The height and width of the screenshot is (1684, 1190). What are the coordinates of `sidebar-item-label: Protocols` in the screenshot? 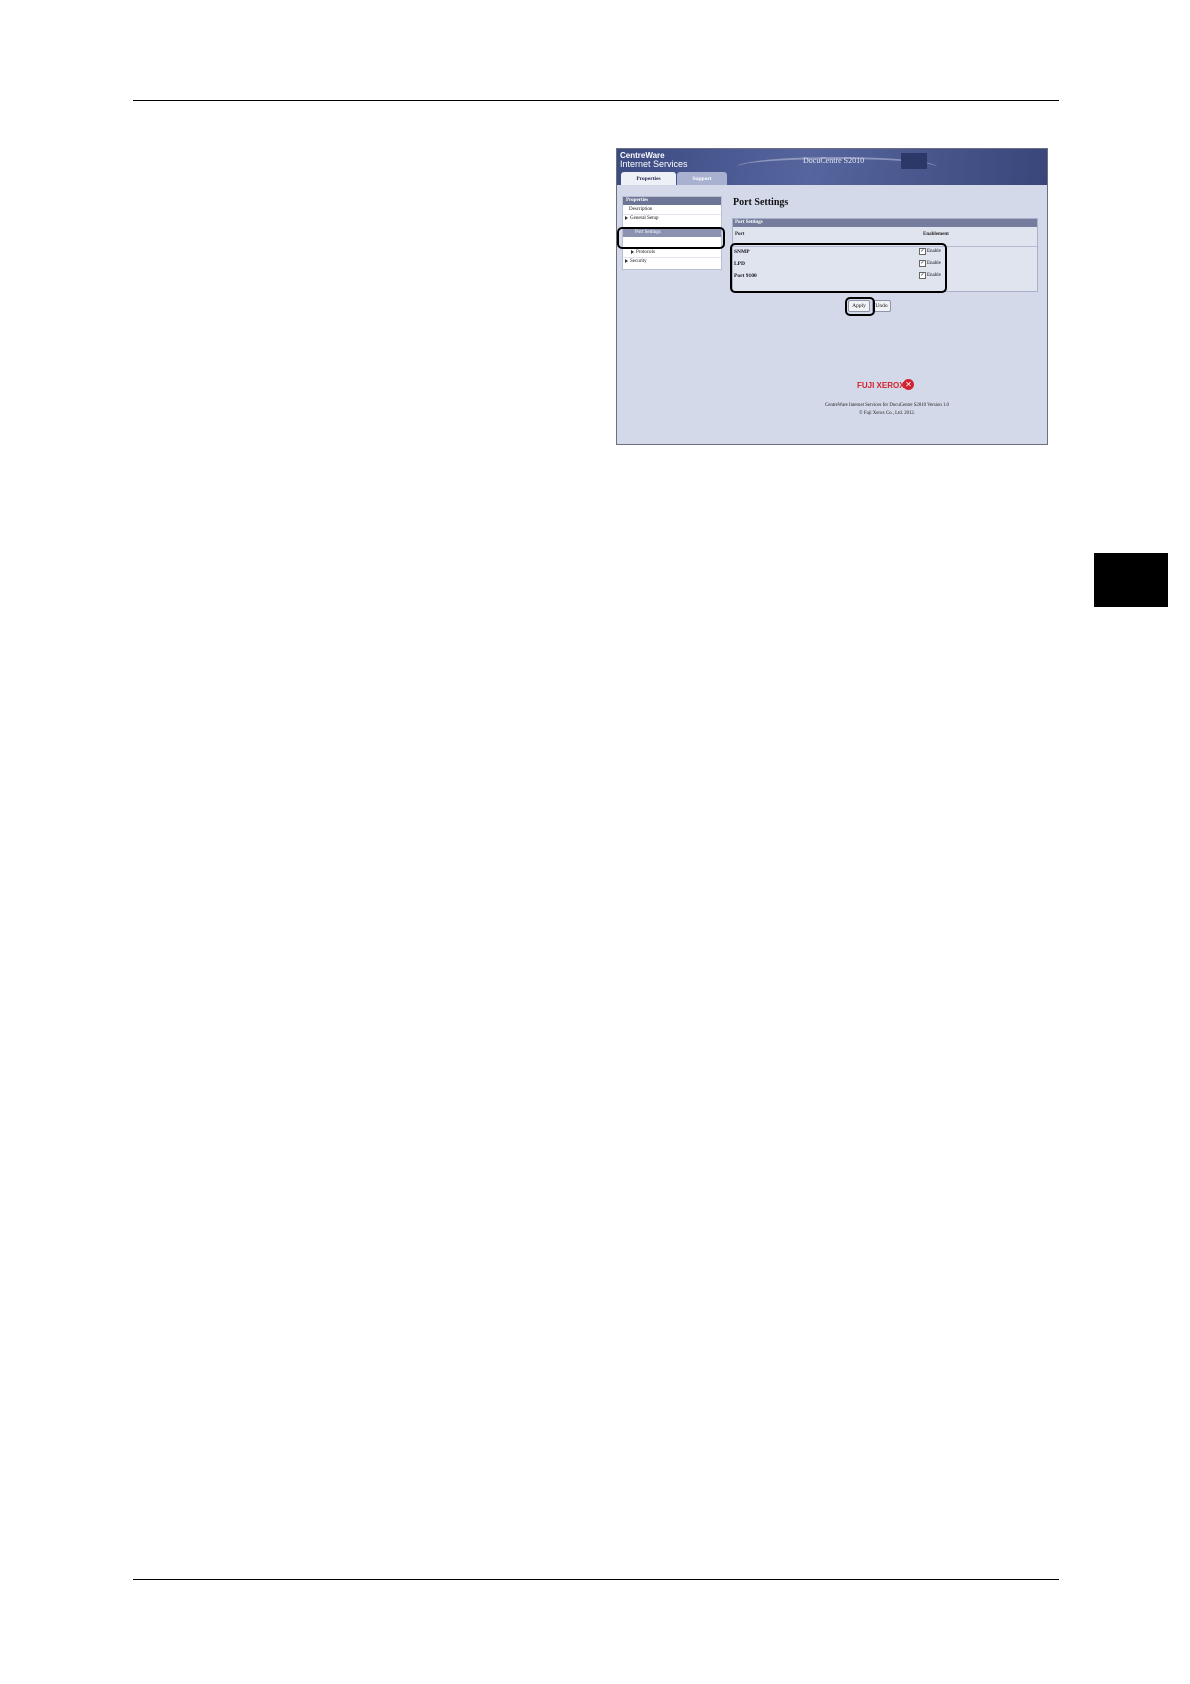 It's located at (645, 252).